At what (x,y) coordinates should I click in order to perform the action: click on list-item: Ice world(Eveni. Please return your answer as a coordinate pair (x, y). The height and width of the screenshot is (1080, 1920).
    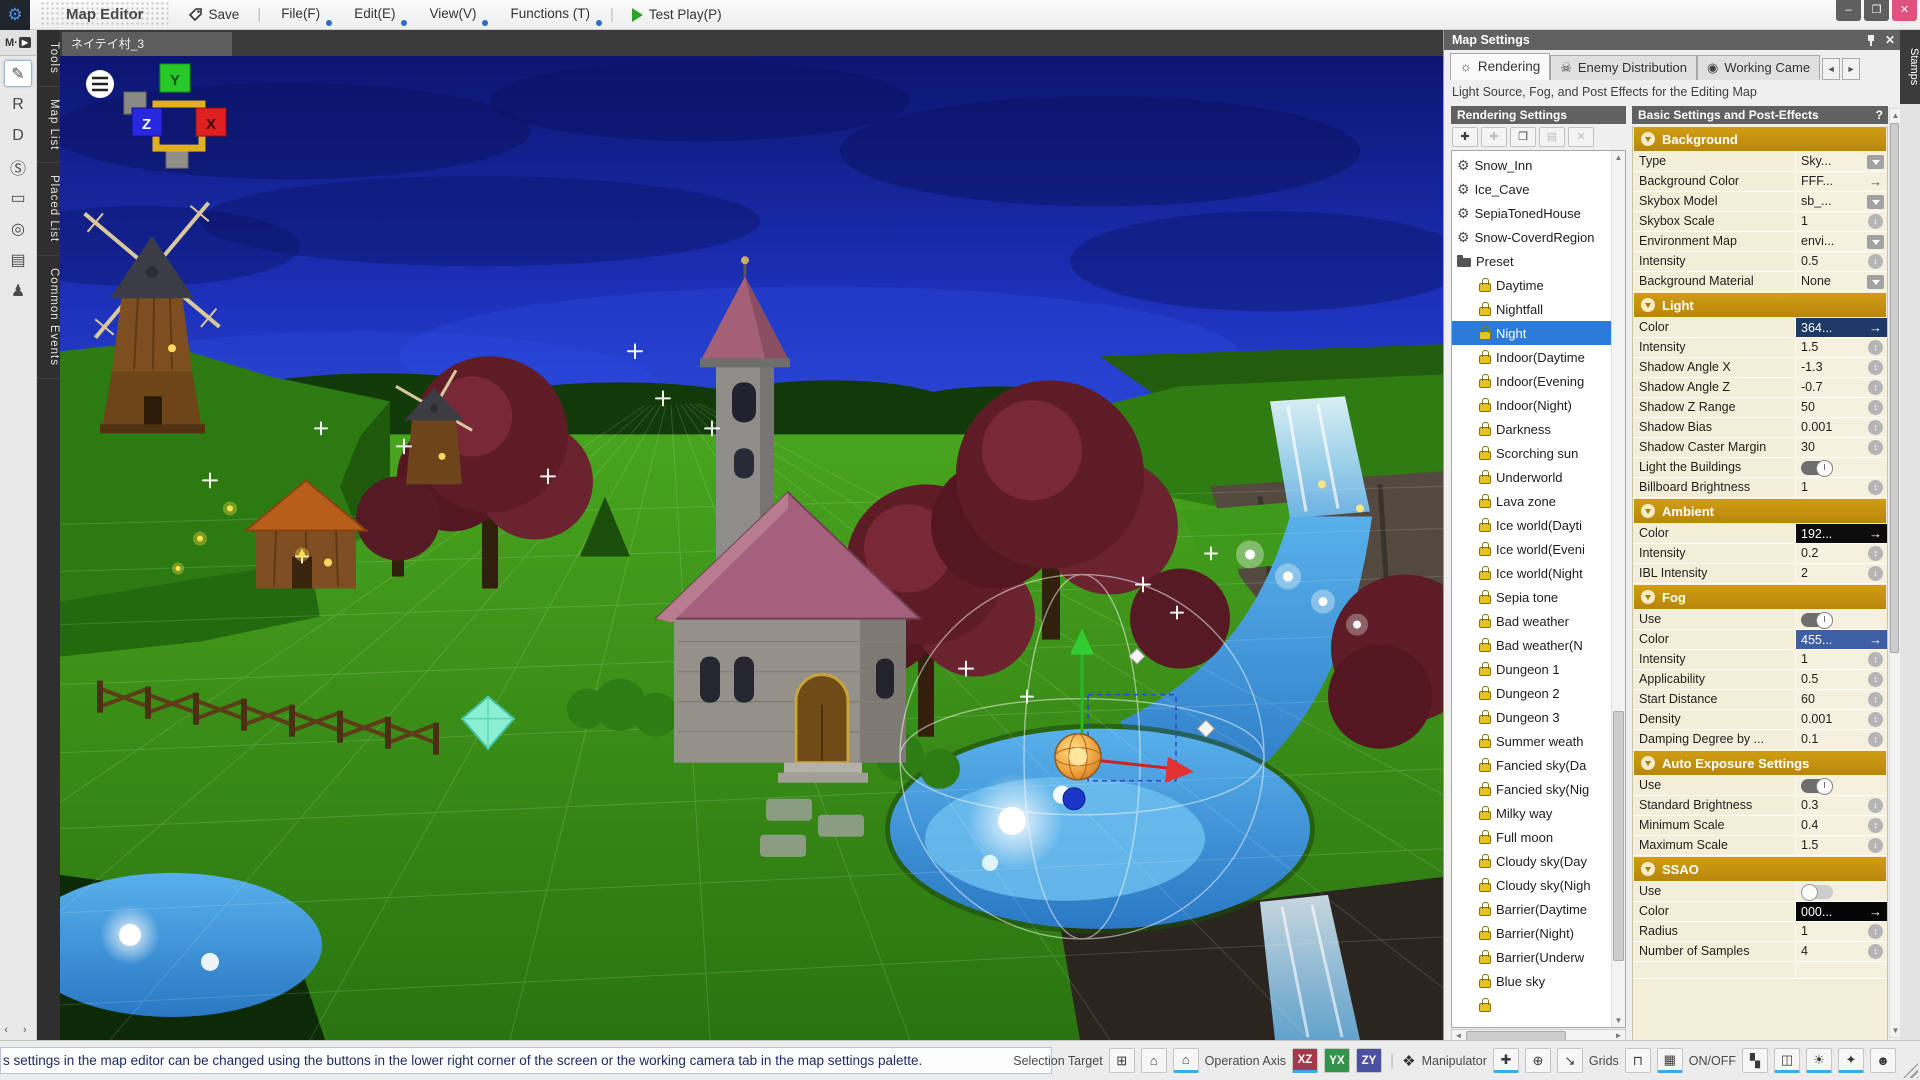
    Looking at the image, I should click on (1532, 549).